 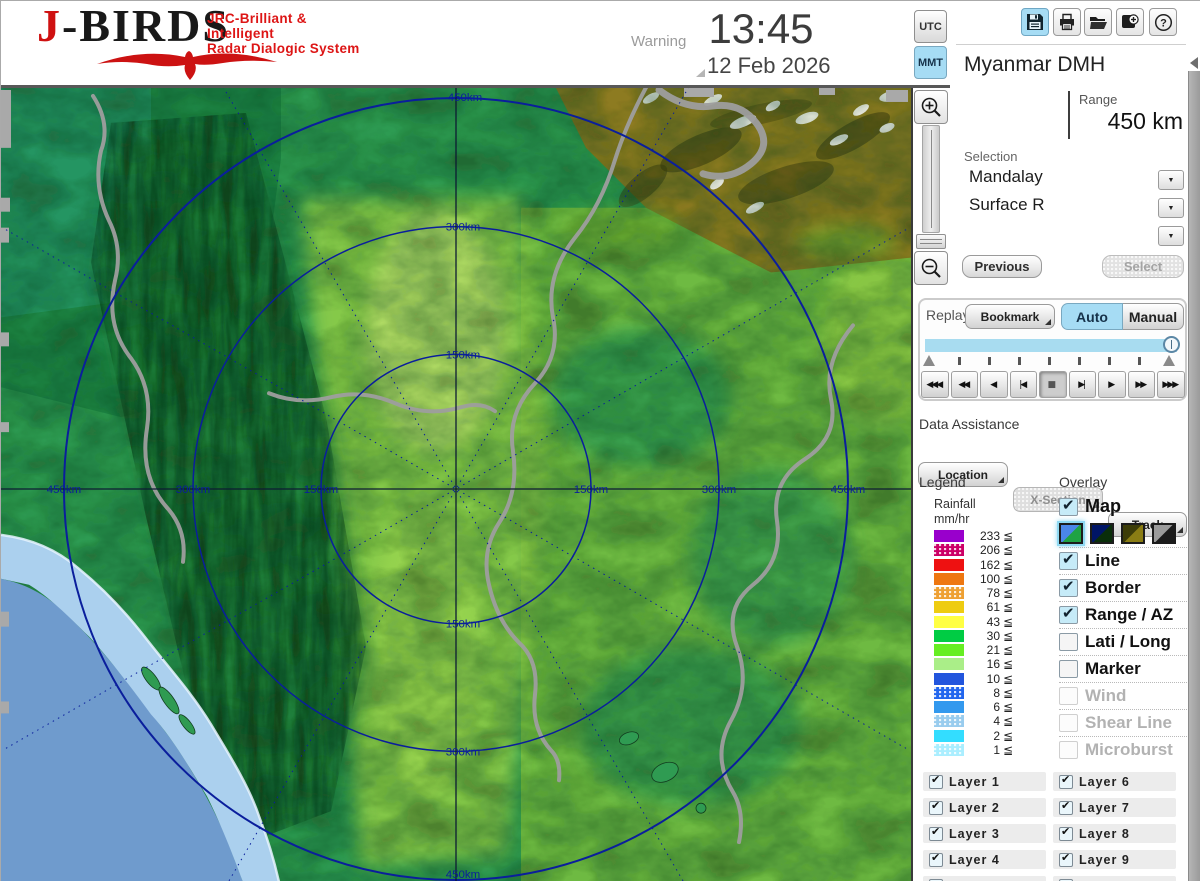 What do you see at coordinates (994, 384) in the screenshot?
I see `step-back-button: ◀` at bounding box center [994, 384].